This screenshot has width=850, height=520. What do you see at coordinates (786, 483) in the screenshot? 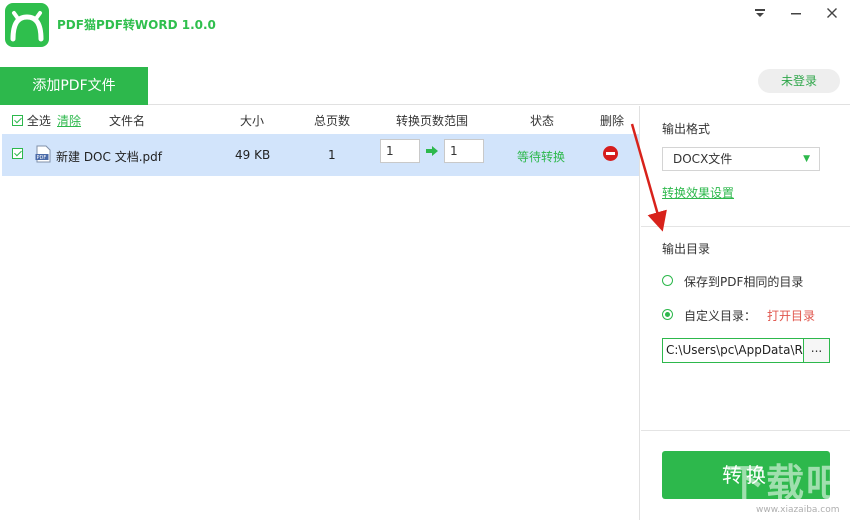
I see `watermark-text: 下载吧` at bounding box center [786, 483].